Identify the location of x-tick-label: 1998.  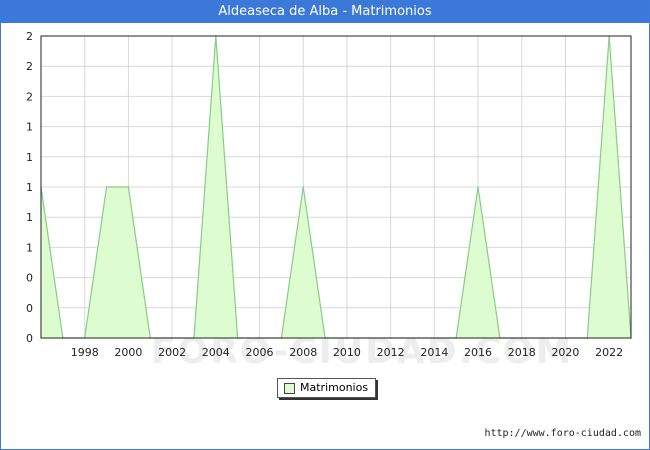
(85, 352).